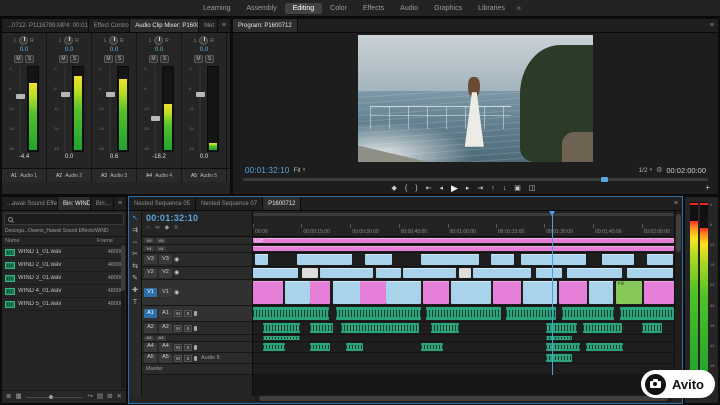 The image size is (720, 405). Describe the element at coordinates (150, 292) in the screenshot. I see `source-patch-v1: V1` at that location.